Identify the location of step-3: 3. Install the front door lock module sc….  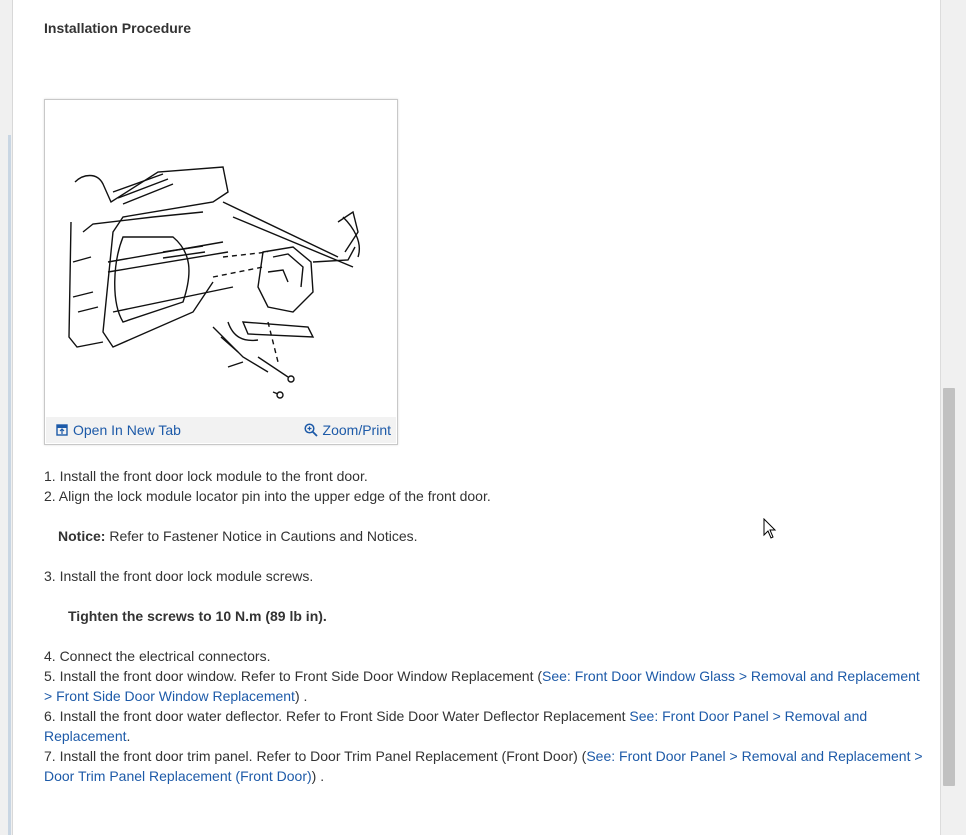
(179, 576).